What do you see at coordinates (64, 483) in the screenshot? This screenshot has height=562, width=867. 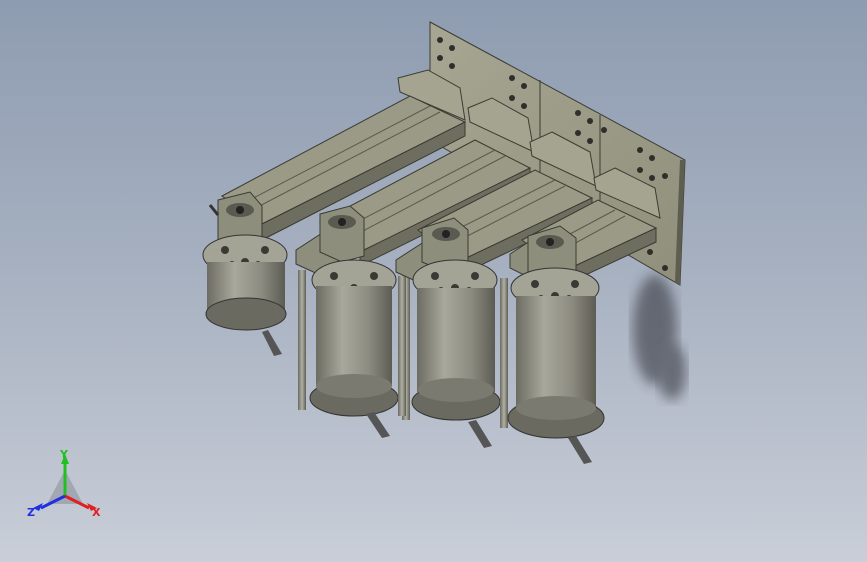 I see `axis-triad: Y X Z` at bounding box center [64, 483].